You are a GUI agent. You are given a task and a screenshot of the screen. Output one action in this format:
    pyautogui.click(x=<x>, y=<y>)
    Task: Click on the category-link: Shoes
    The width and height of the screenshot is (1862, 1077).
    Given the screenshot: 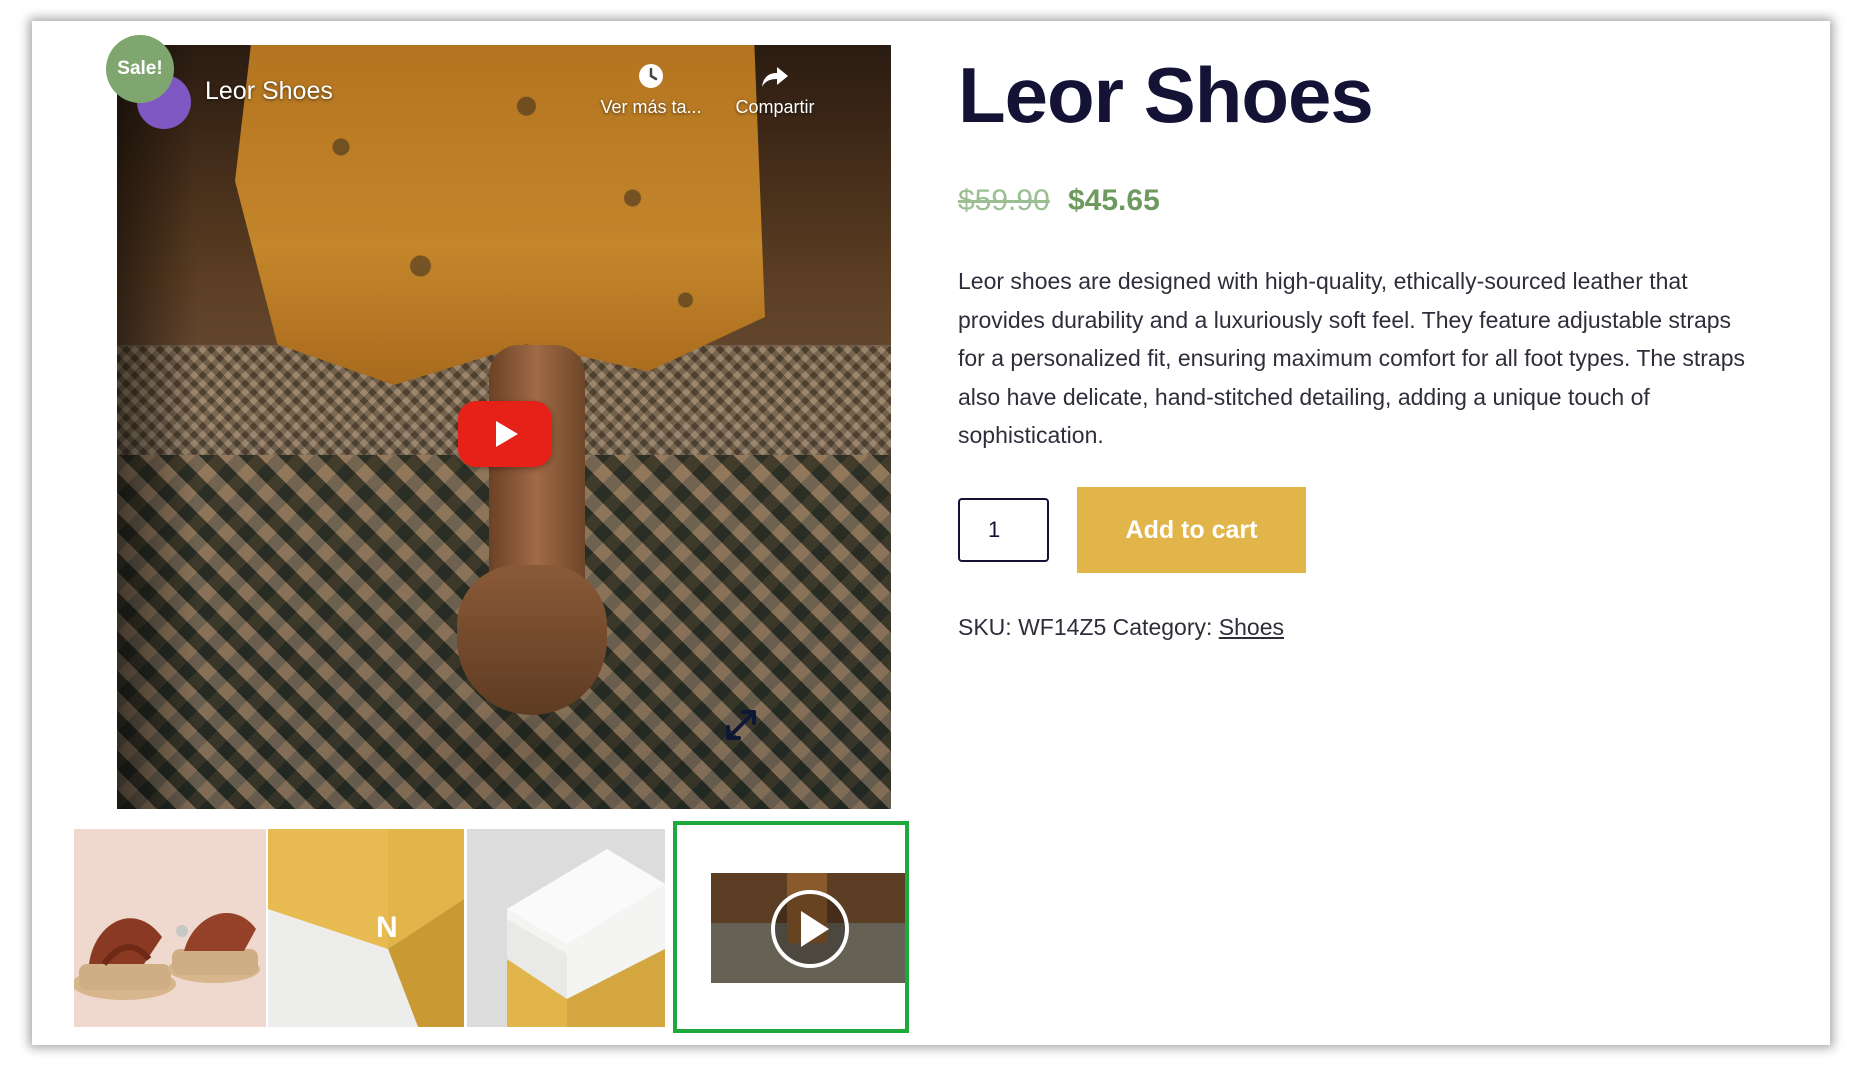 What is the action you would take?
    pyautogui.click(x=1251, y=627)
    